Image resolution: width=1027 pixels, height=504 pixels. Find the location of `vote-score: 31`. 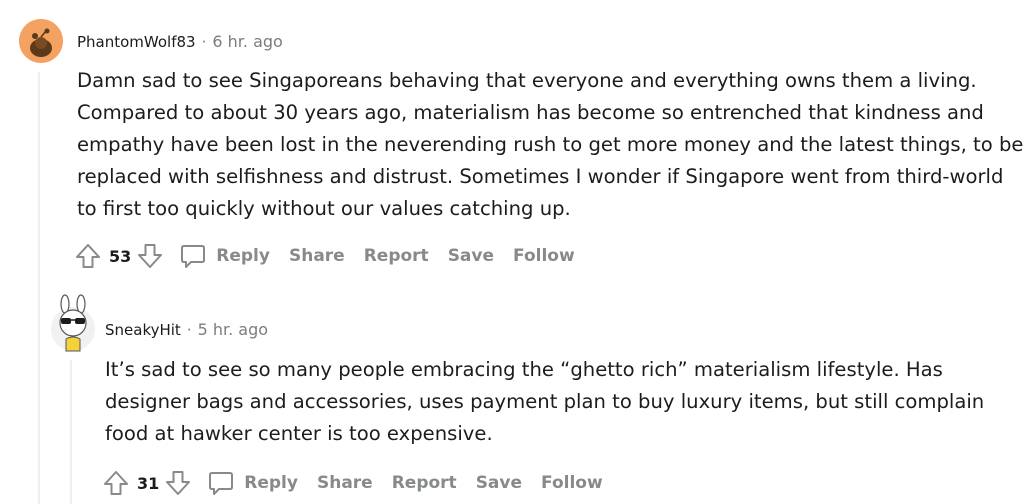

vote-score: 31 is located at coordinates (148, 483).